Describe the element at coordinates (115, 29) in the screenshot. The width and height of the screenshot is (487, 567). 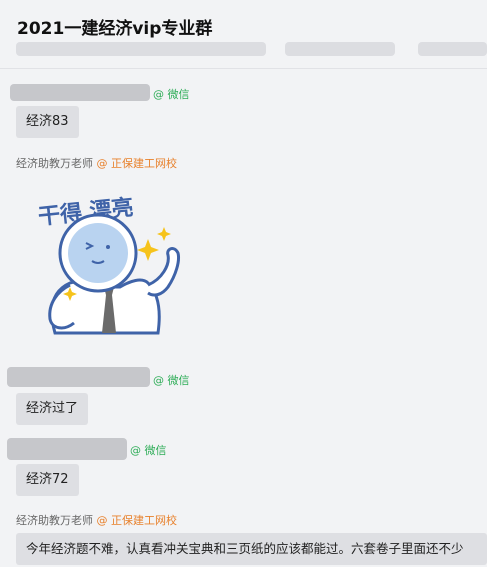
I see `group-title: 2021一建经济vip专业群` at that location.